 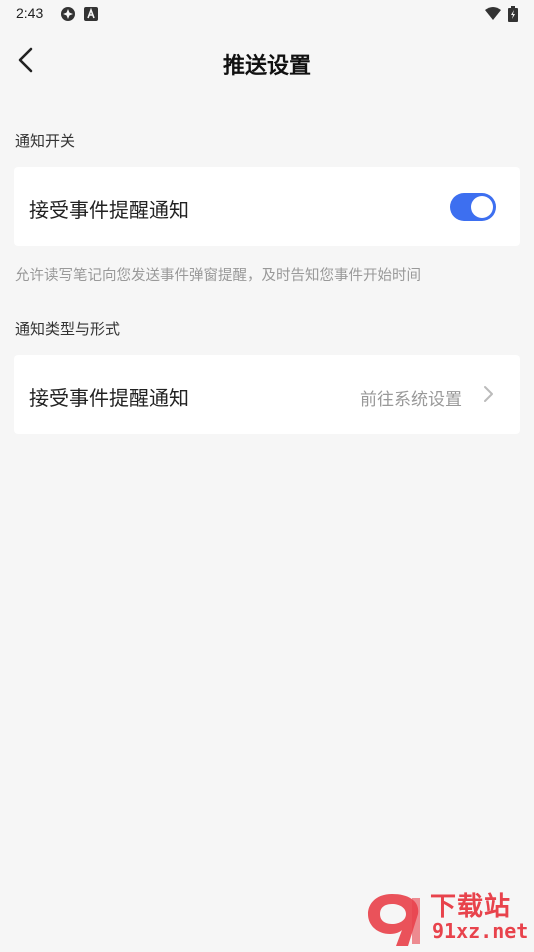 What do you see at coordinates (488, 394) in the screenshot?
I see `chevron-right-icon` at bounding box center [488, 394].